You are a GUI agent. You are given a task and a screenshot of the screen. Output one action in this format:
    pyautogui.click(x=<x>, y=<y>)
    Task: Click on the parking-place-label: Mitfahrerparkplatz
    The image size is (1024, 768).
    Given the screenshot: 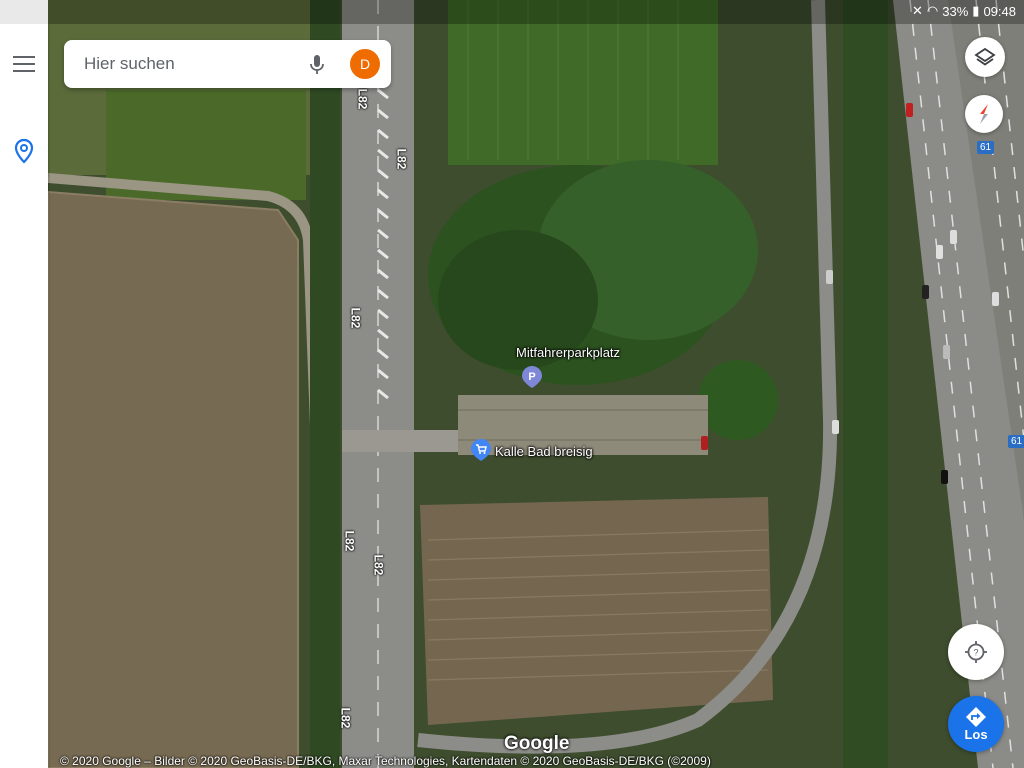 What is the action you would take?
    pyautogui.click(x=568, y=352)
    